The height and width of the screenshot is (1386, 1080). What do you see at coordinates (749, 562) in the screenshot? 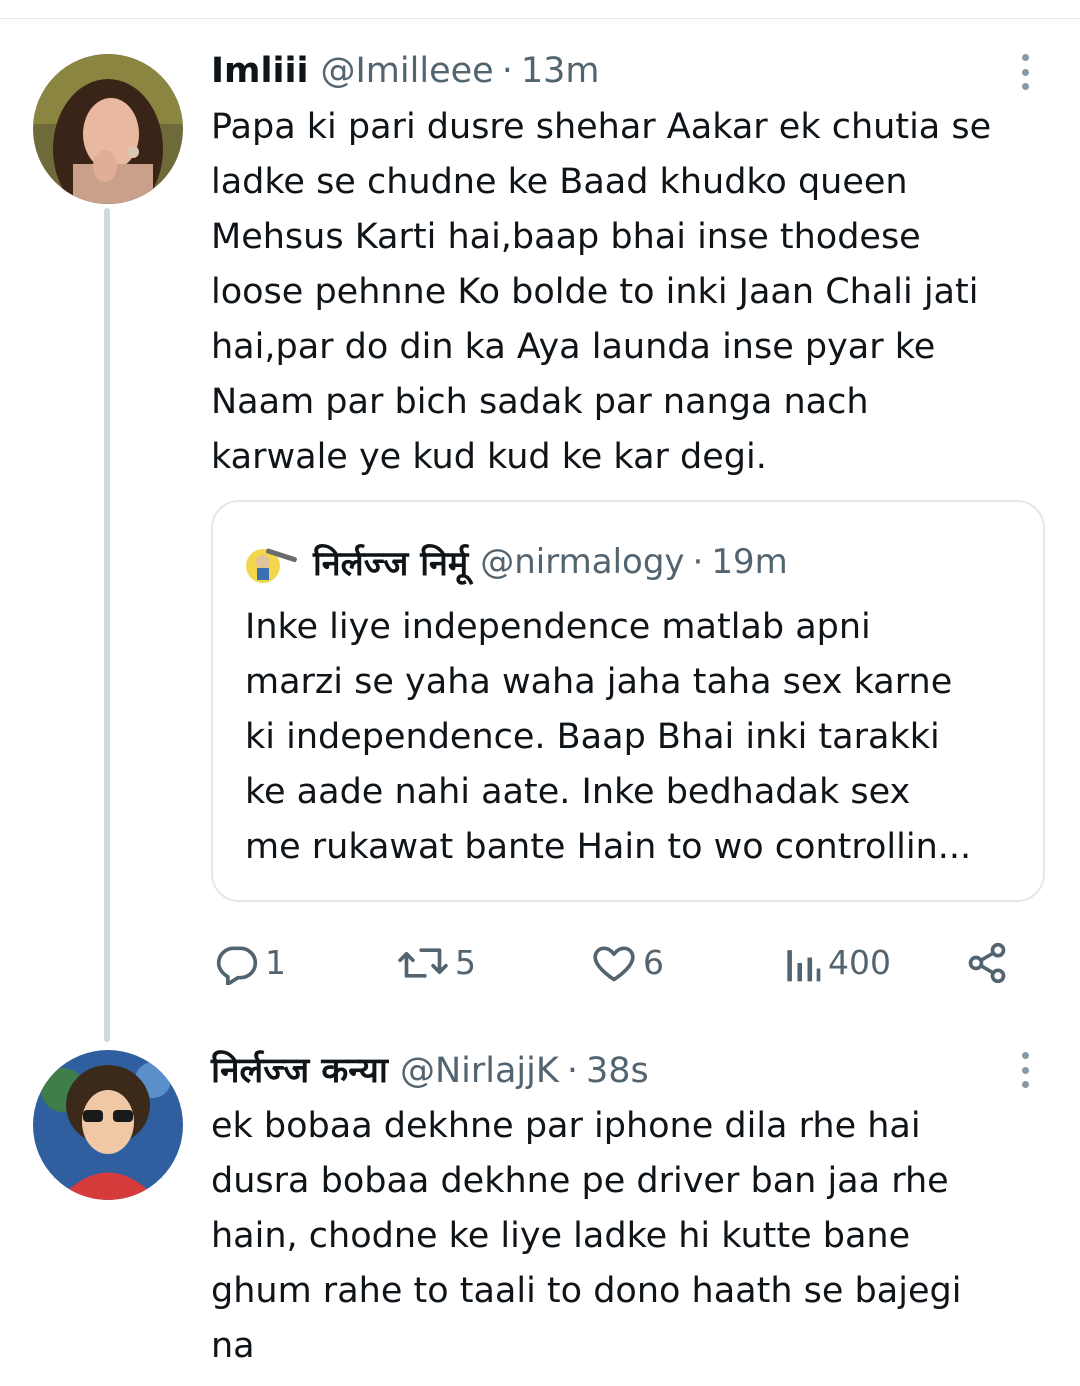
I see `quoted-timestamp: 19m` at bounding box center [749, 562].